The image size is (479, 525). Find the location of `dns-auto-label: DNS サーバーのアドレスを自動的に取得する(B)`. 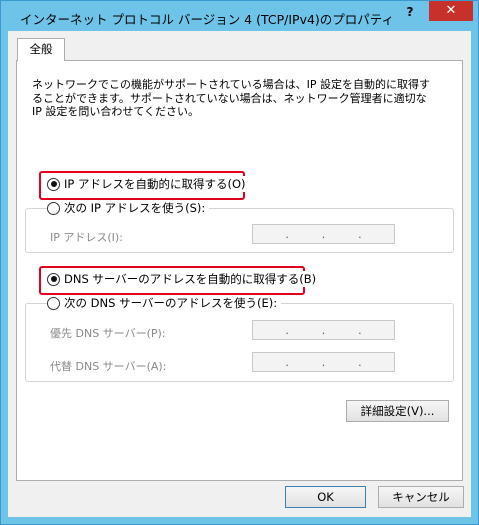

dns-auto-label: DNS サーバーのアドレスを自動的に取得する(B) is located at coordinates (190, 279).